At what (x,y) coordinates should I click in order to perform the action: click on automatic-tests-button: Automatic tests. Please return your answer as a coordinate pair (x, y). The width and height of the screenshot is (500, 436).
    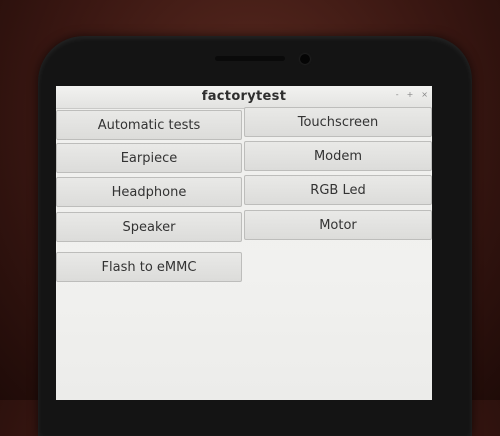
    Looking at the image, I should click on (149, 125).